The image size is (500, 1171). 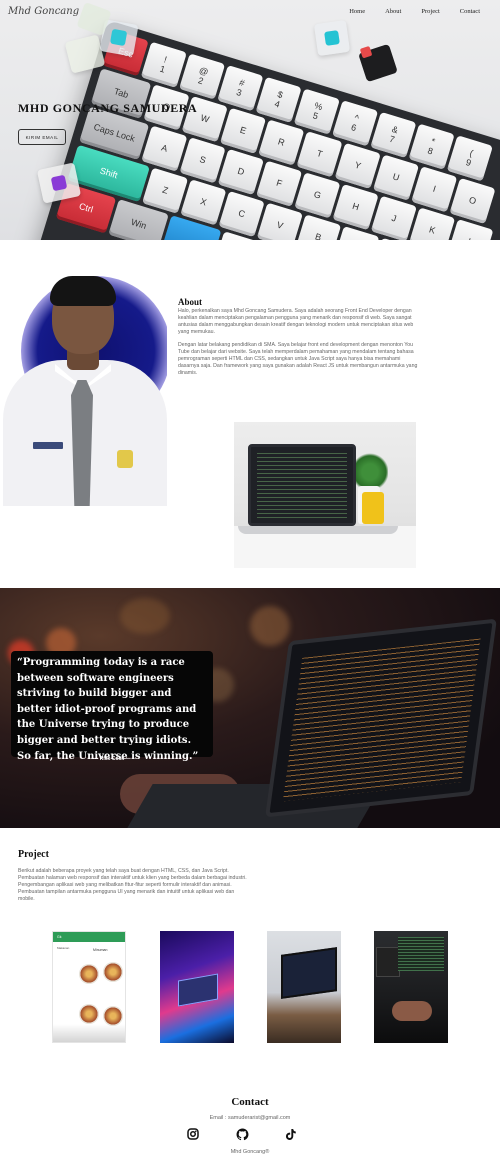 I want to click on nav-link-contact: Contact, so click(x=470, y=11).